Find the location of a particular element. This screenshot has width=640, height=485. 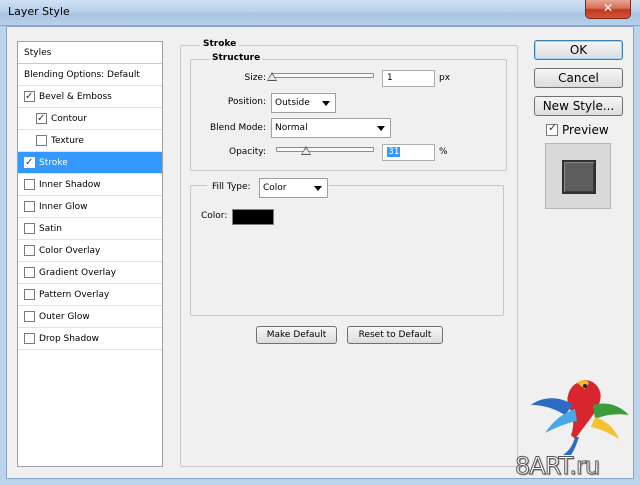

styles-item-label: Drop Shadow is located at coordinates (69, 339).